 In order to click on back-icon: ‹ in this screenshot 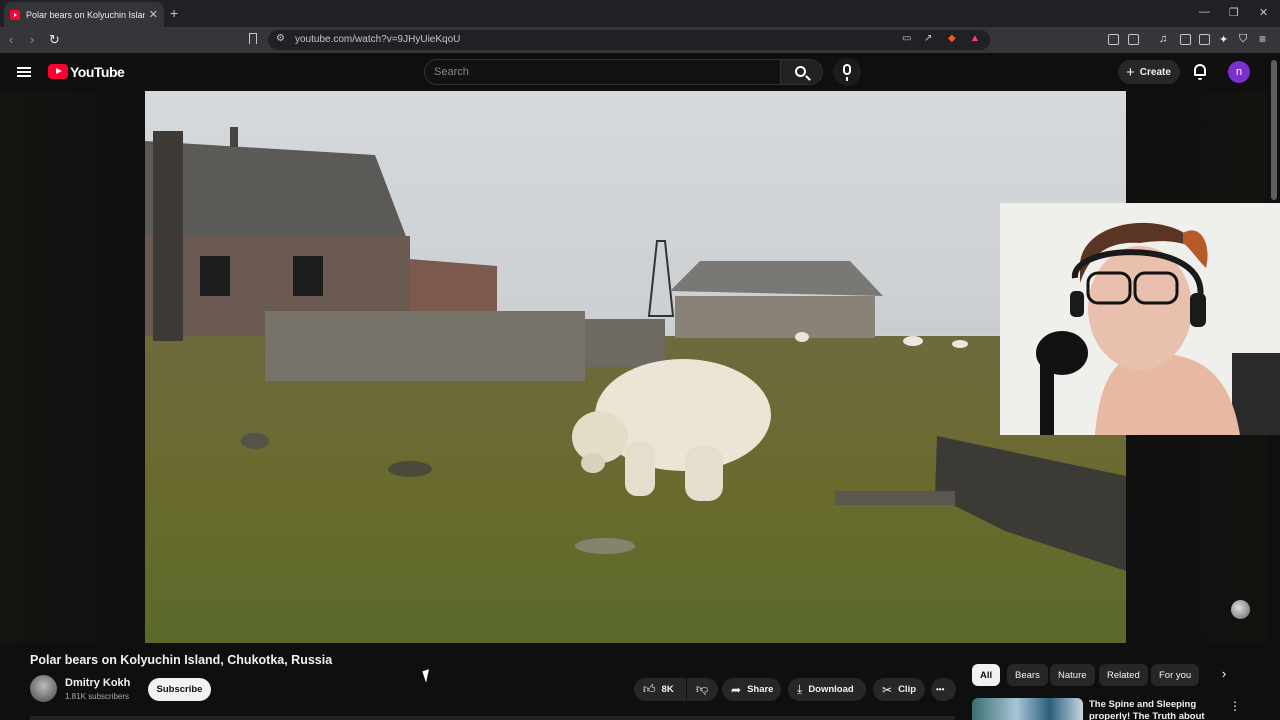, I will do `click(11, 39)`.